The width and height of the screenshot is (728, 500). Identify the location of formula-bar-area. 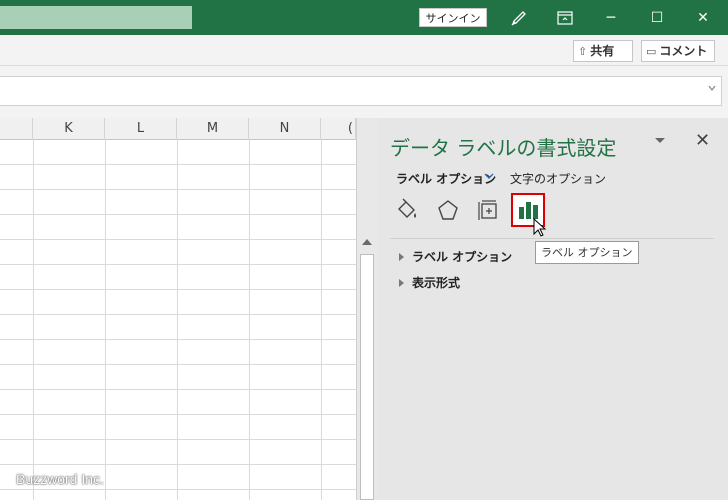
(364, 92).